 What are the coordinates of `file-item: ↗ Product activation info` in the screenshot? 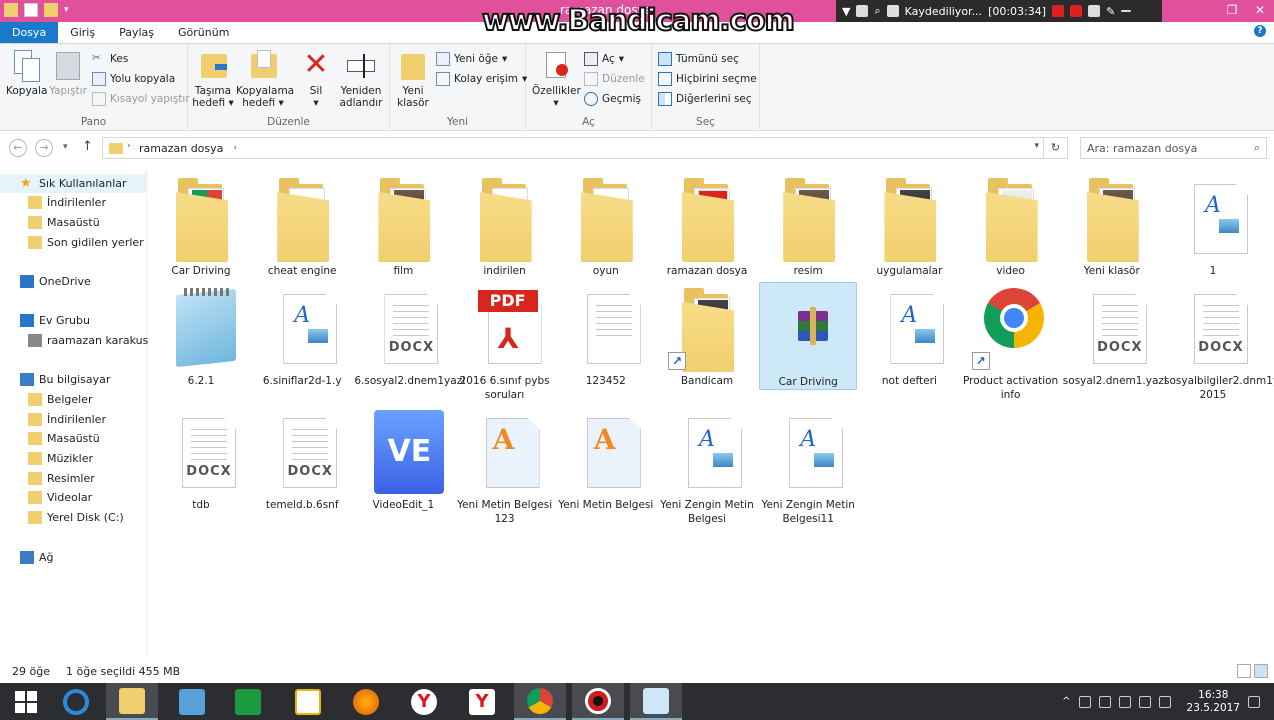 It's located at (1011, 341).